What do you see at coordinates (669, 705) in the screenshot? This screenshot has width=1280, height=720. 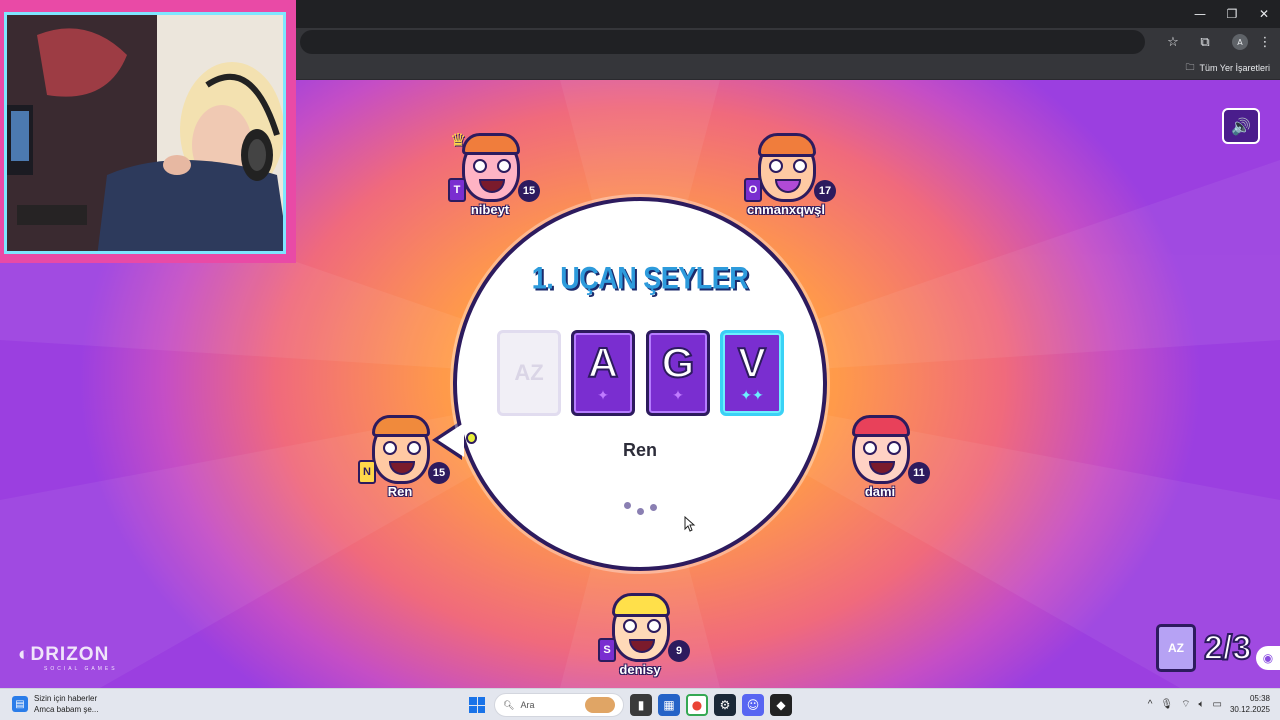 I see `store-icon: ▦` at bounding box center [669, 705].